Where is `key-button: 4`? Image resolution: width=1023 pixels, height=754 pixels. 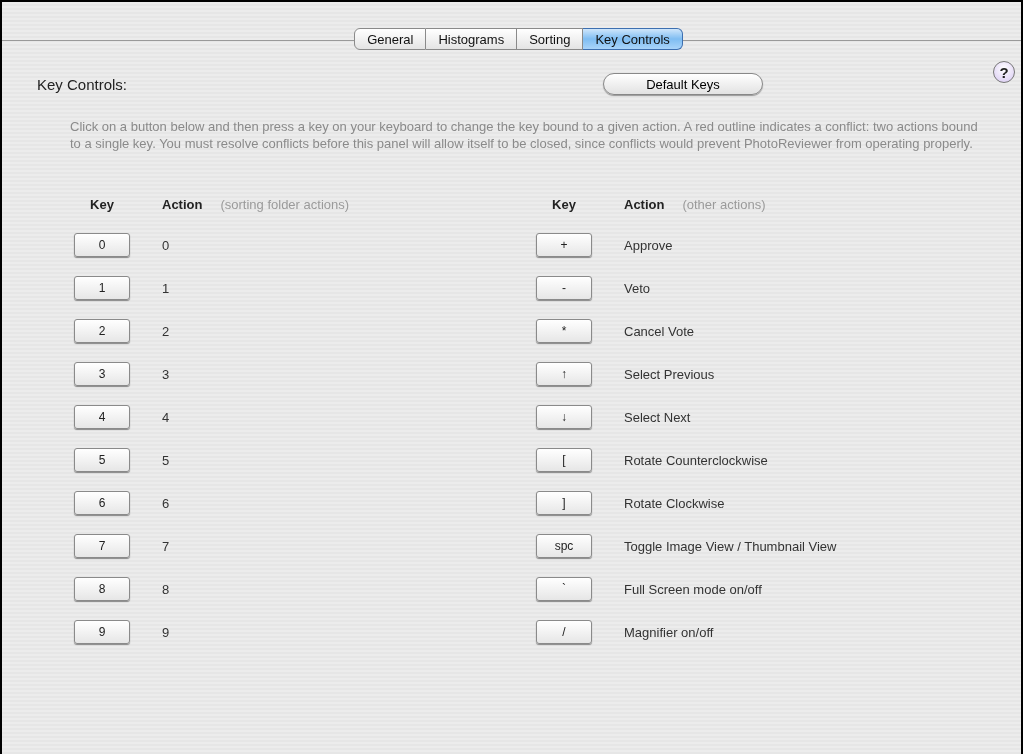 key-button: 4 is located at coordinates (102, 417).